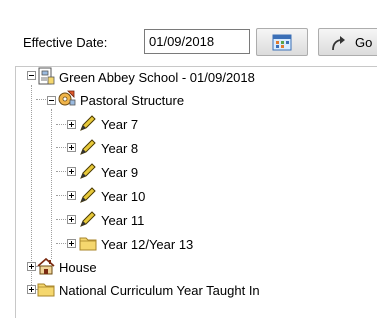 This screenshot has width=377, height=318. Describe the element at coordinates (159, 290) in the screenshot. I see `tree-node-label: National Curriculum Year Taught In` at that location.